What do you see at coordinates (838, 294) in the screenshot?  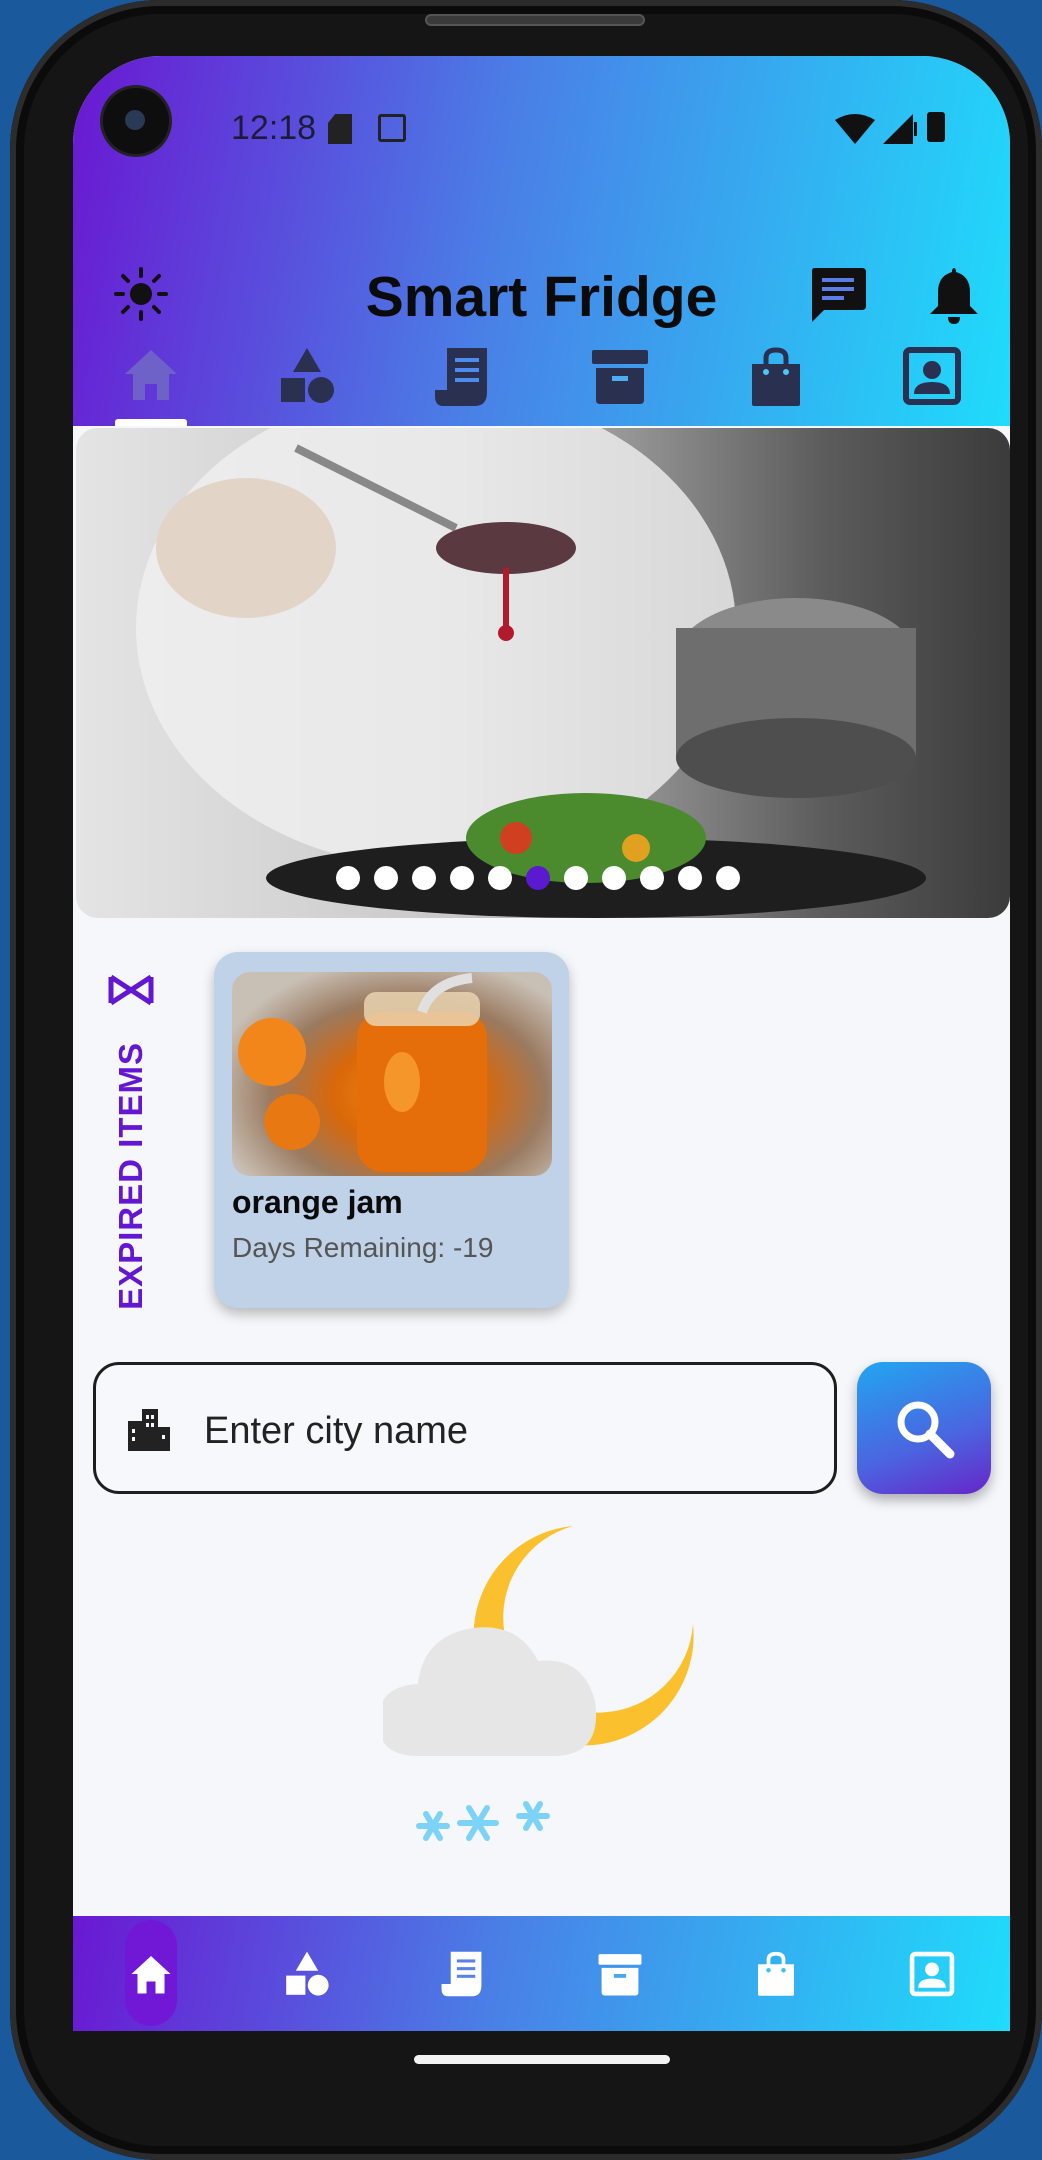 I see `chat-icon` at bounding box center [838, 294].